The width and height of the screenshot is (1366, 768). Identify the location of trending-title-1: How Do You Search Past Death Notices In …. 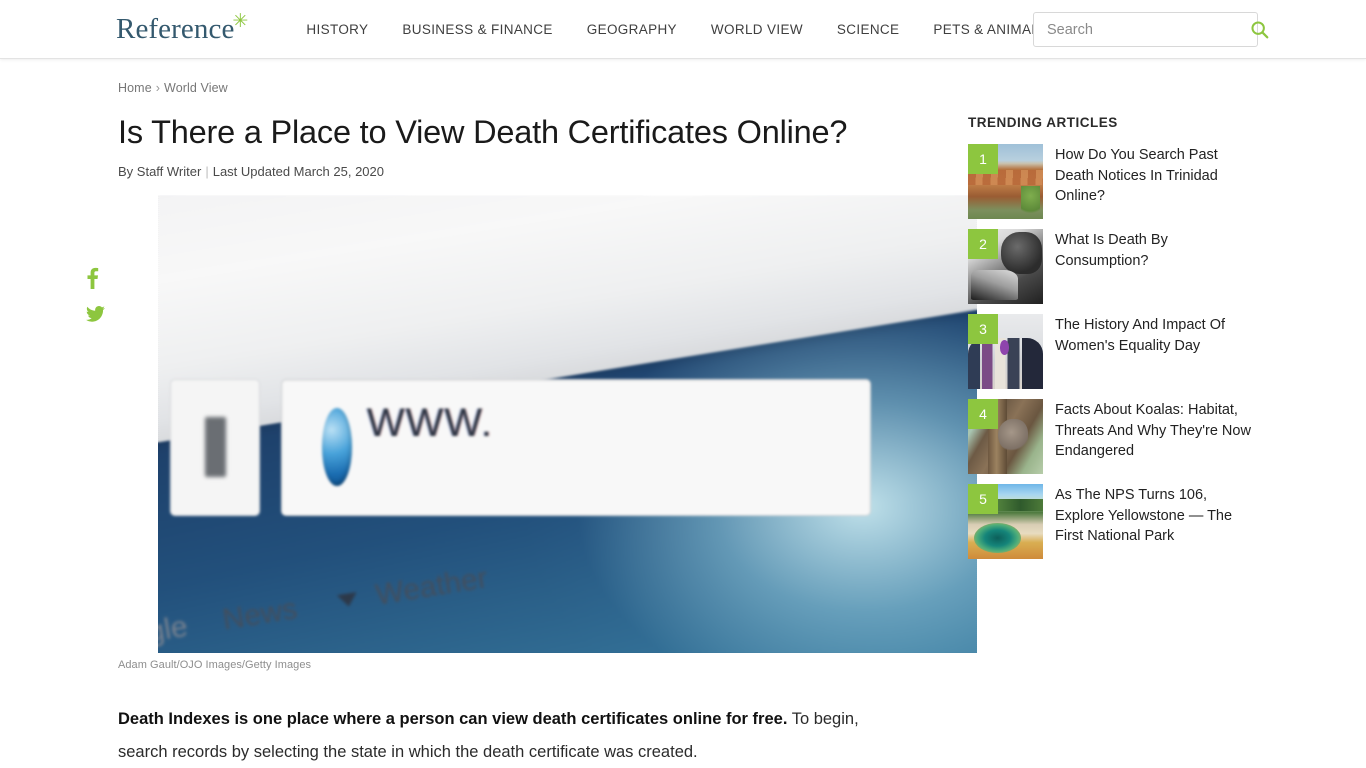
(1155, 181).